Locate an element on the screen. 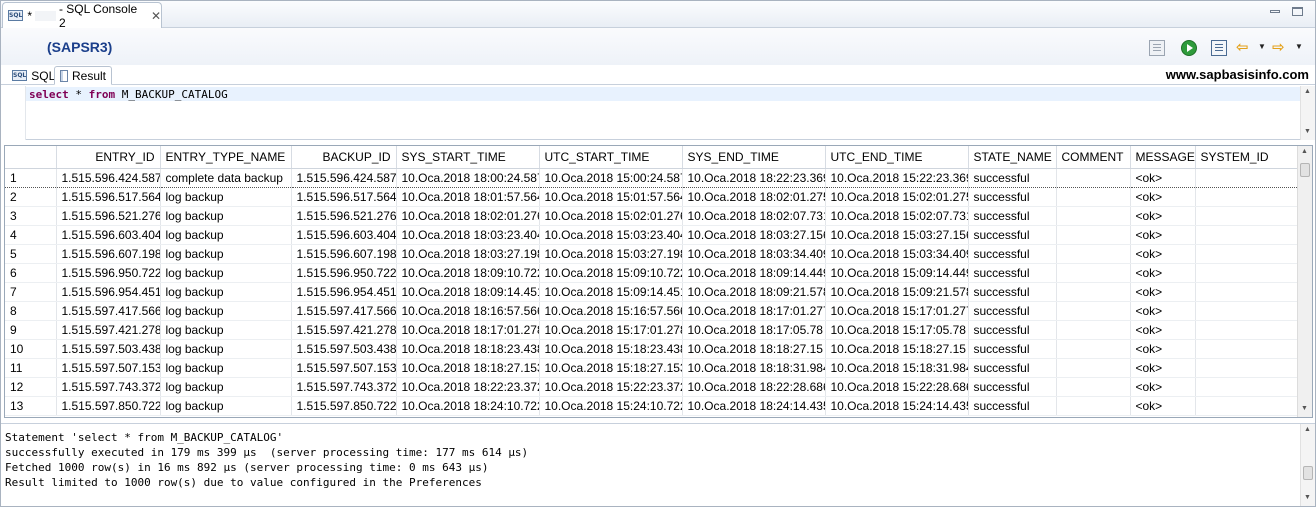  table-cell: 10.Oca.2018 18:16:57.566 is located at coordinates (468, 311).